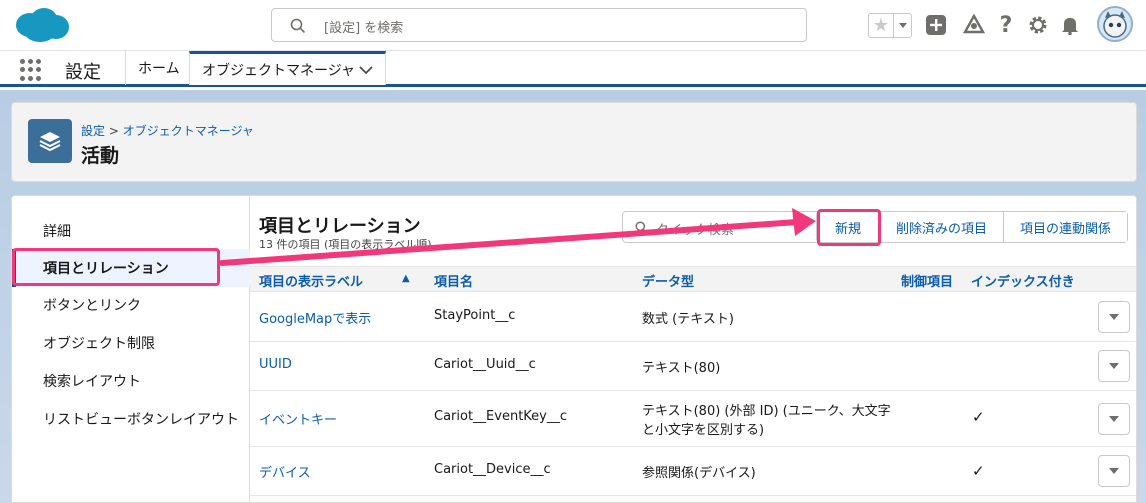 The height and width of the screenshot is (503, 1146). I want to click on field-label-link: イベントキー, so click(298, 418).